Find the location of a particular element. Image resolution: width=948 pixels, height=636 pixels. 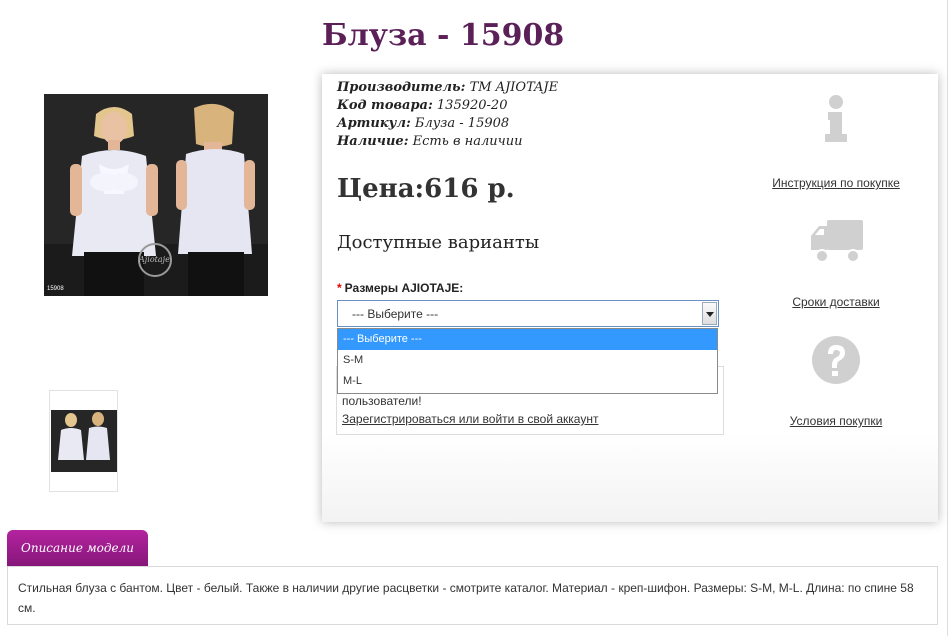

article-line: Артикул: Блуза - 15908 is located at coordinates (423, 123).